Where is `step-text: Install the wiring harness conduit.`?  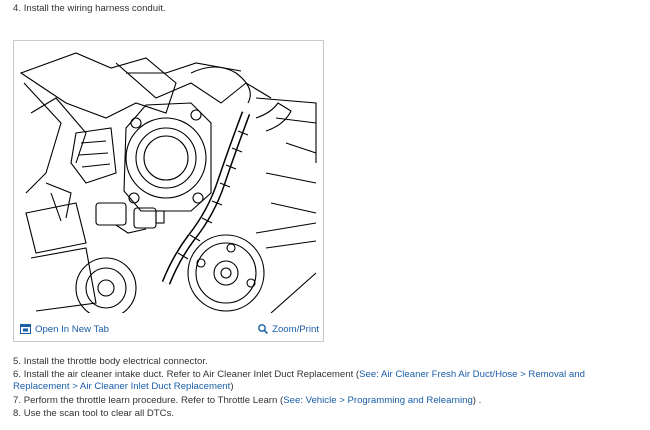 step-text: Install the wiring harness conduit. is located at coordinates (94, 8).